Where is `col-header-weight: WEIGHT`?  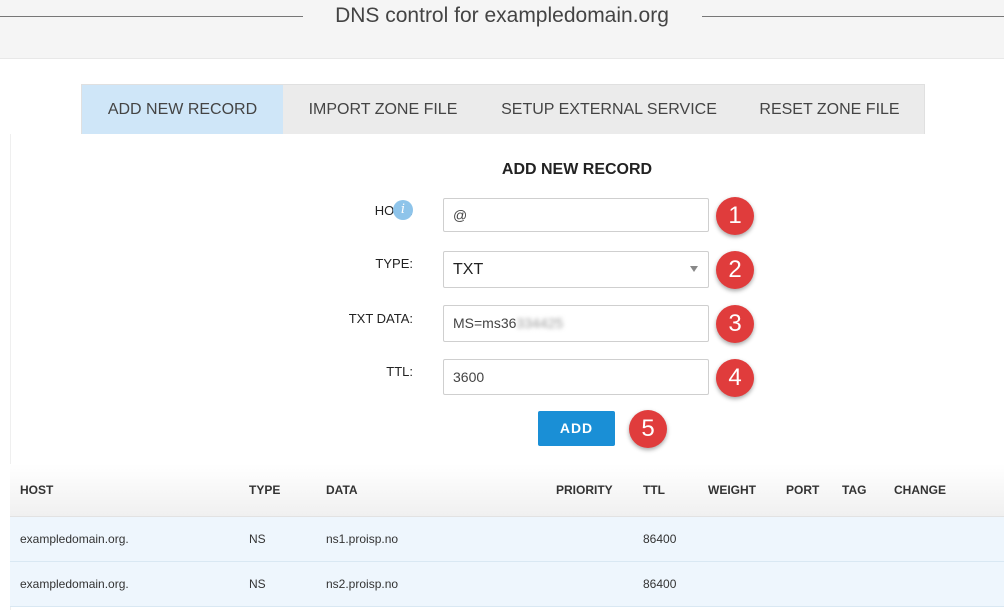
col-header-weight: WEIGHT is located at coordinates (747, 490).